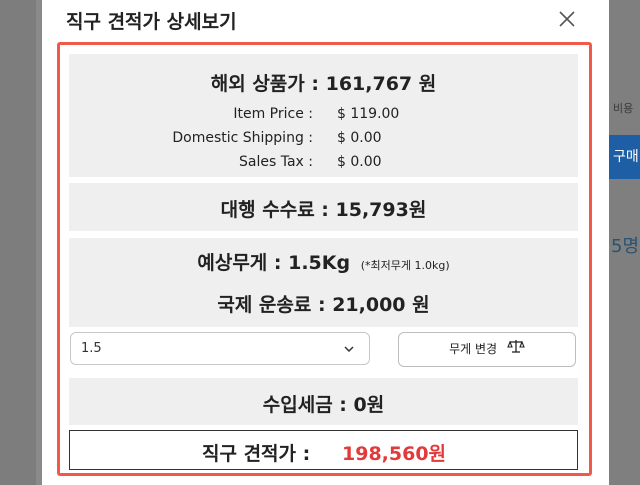  I want to click on total-quote-label: 직구 견적가 :, so click(256, 454).